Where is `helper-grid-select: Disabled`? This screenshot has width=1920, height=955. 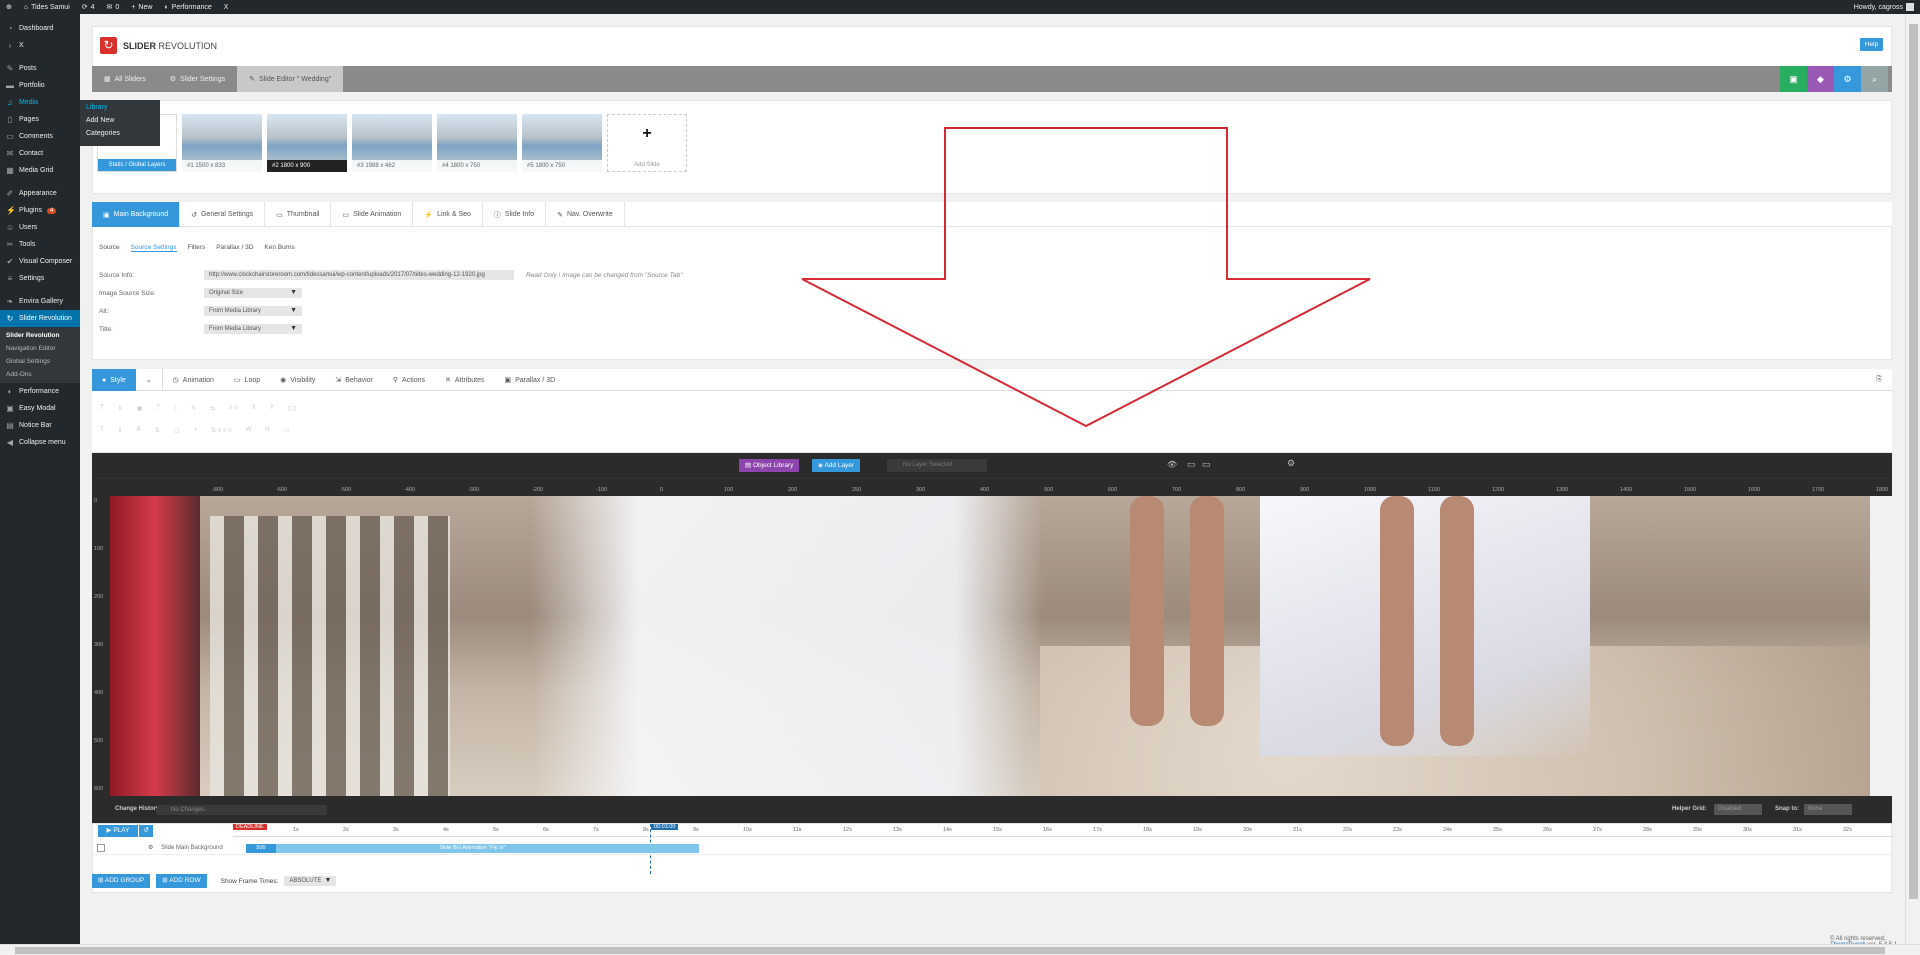
helper-grid-select: Disabled is located at coordinates (1738, 809).